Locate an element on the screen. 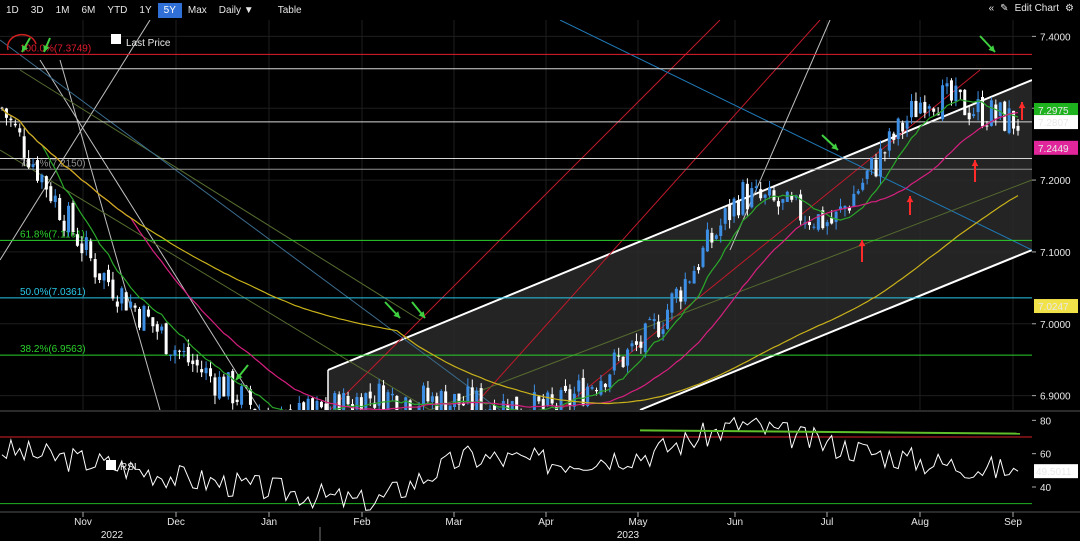 The image size is (1080, 541). legend-last-price: Last Price is located at coordinates (148, 43).